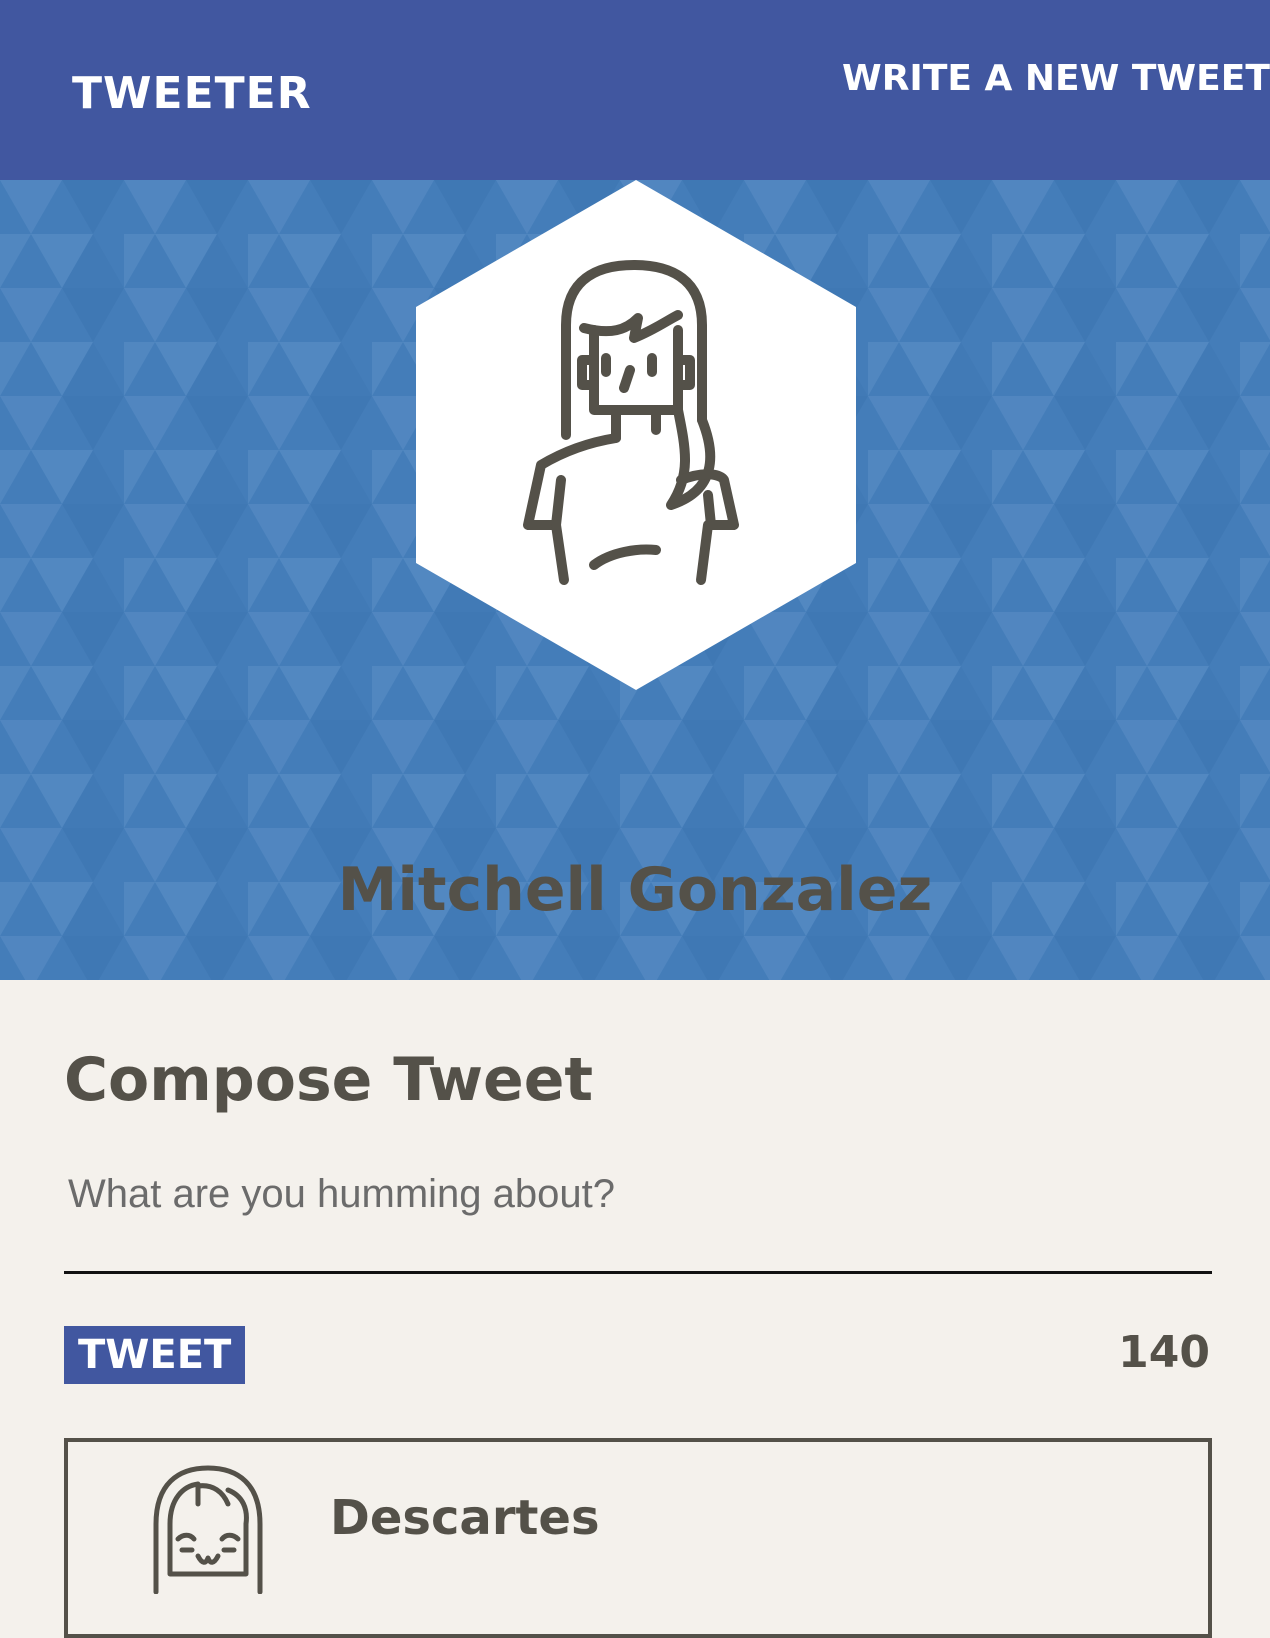 This screenshot has height=1638, width=1270. Describe the element at coordinates (636, 435) in the screenshot. I see `profile-avatar` at that location.